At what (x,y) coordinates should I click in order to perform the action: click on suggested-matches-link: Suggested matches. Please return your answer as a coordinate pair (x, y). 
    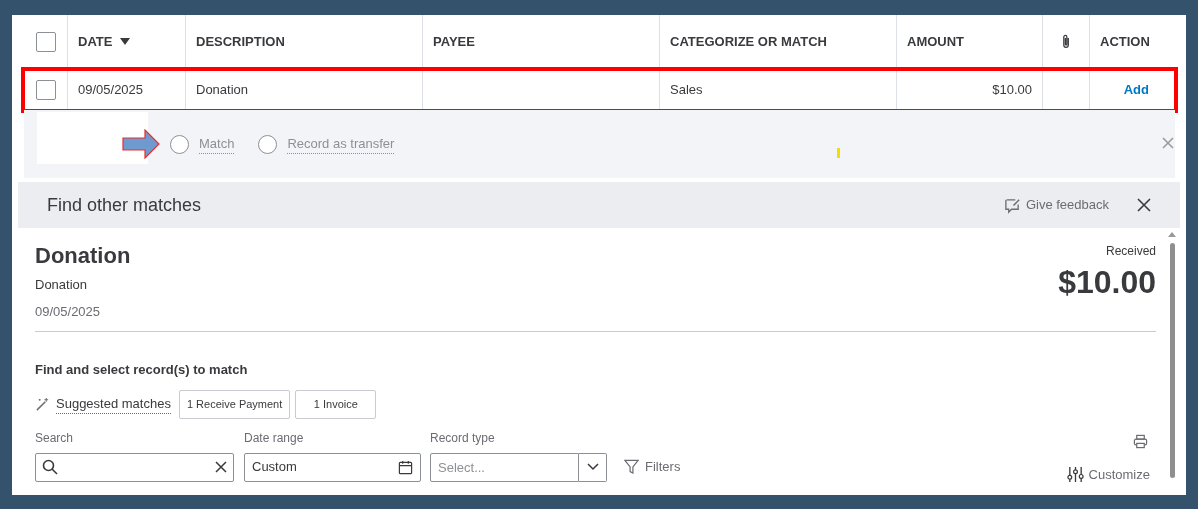
    Looking at the image, I should click on (103, 404).